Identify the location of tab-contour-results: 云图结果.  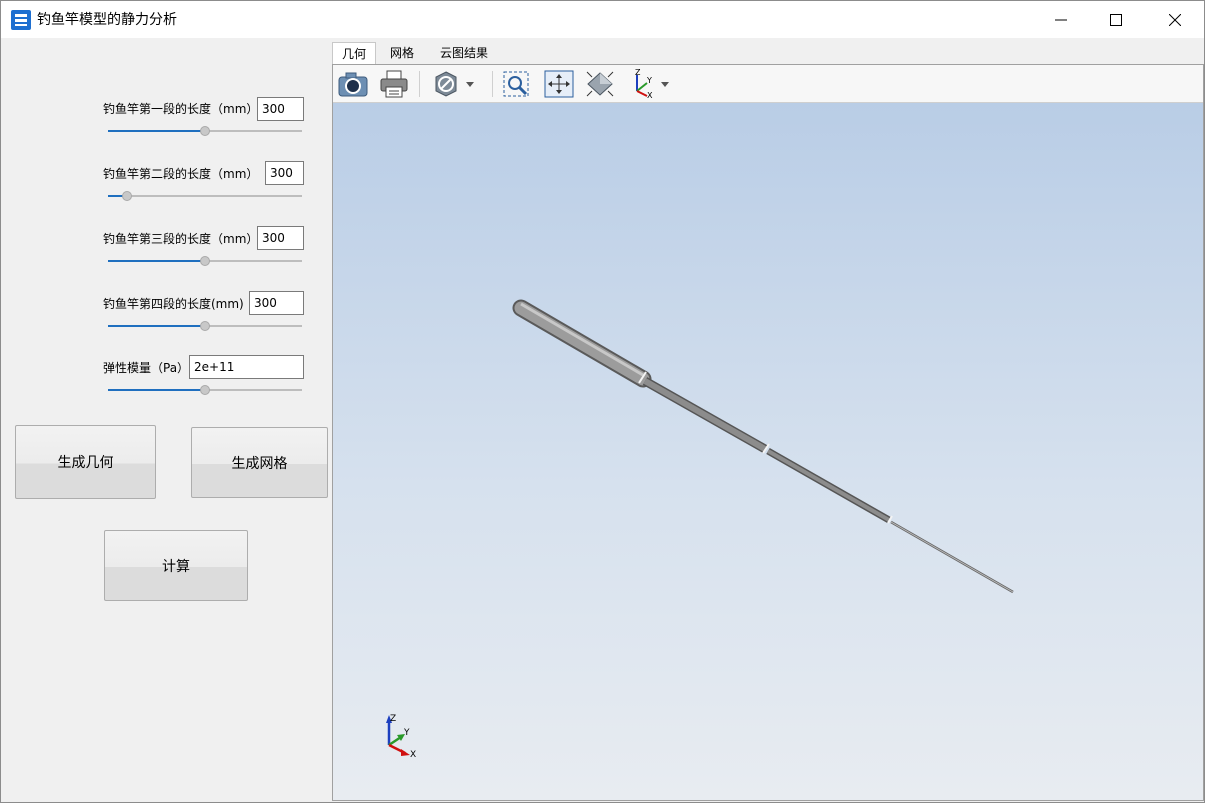
(464, 53).